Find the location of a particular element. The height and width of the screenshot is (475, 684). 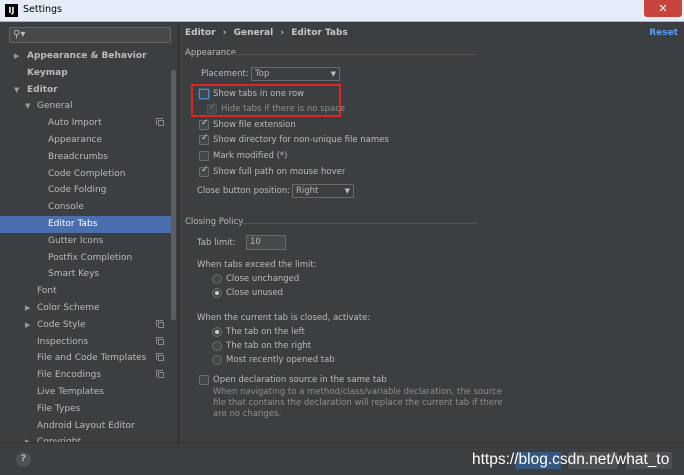

sidebar-item-android-layout-editor: Android Layout Editor is located at coordinates (88, 426).